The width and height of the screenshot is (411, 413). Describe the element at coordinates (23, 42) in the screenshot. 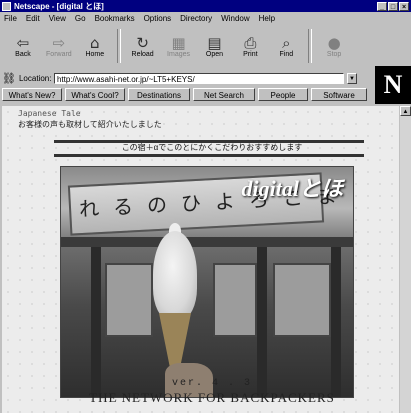

I see `back-arrow-icon: ⇦` at that location.